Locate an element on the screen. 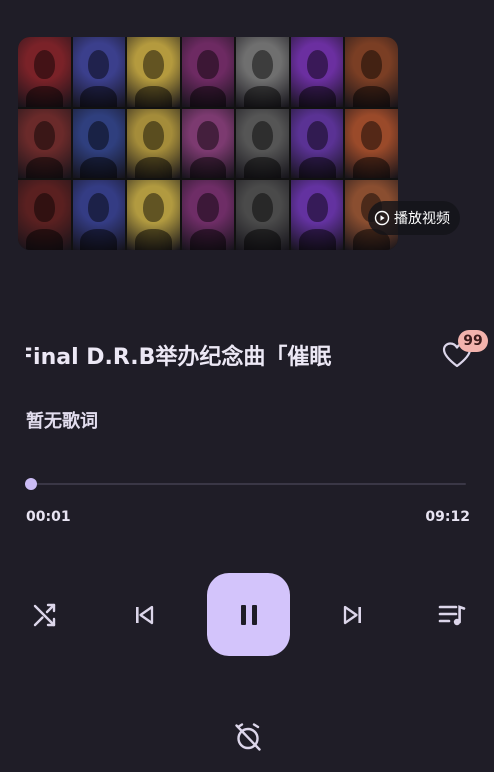 The height and width of the screenshot is (772, 494). previous-button is located at coordinates (144, 615).